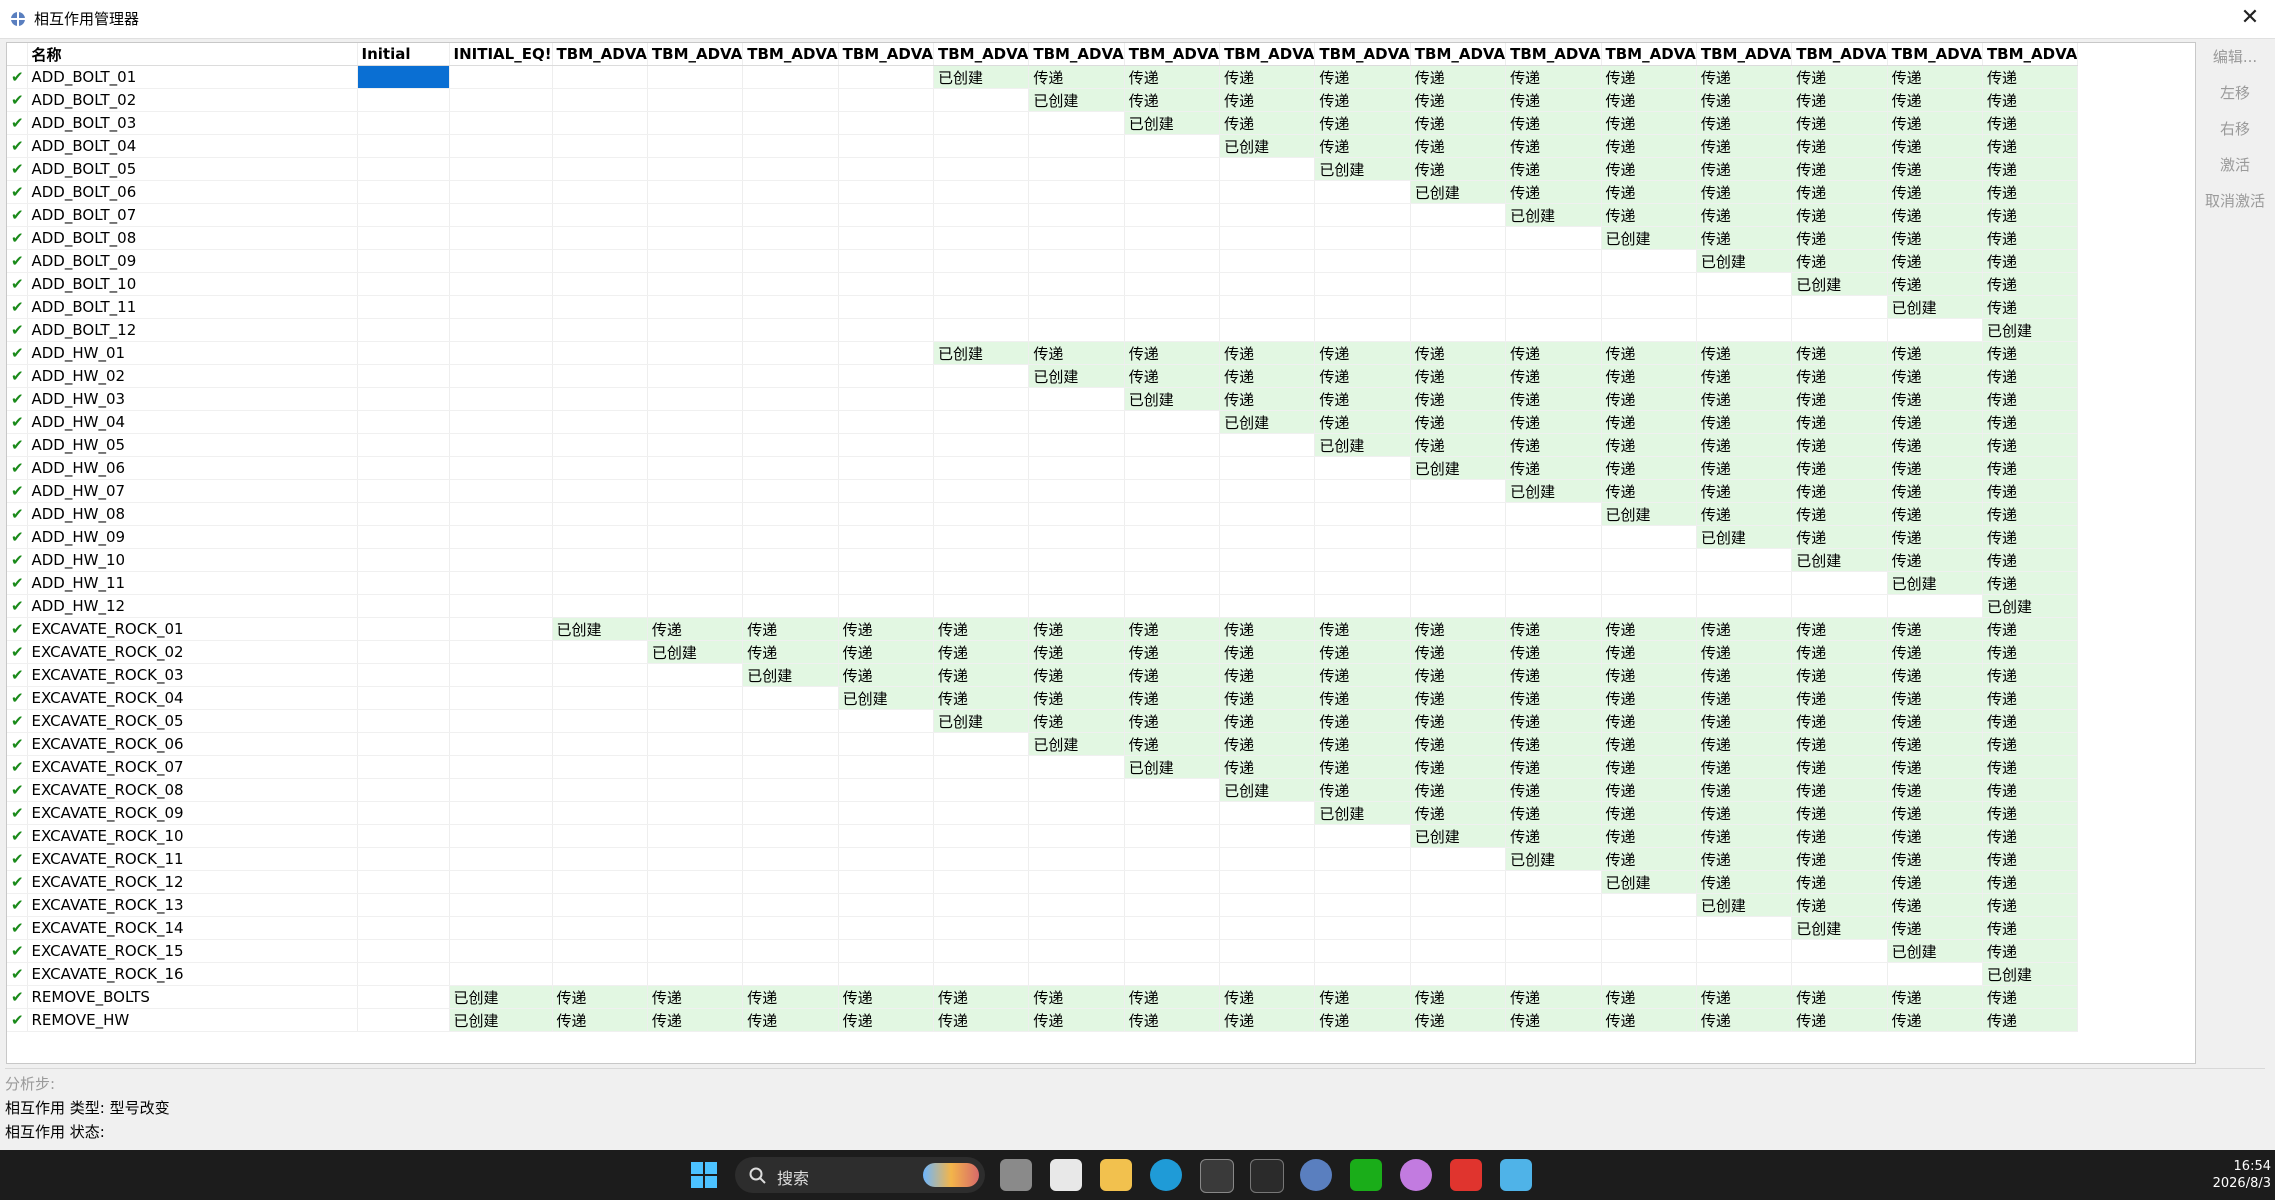 This screenshot has height=1200, width=2275. Describe the element at coordinates (2235, 130) in the screenshot. I see `move-right-button: 右移` at that location.